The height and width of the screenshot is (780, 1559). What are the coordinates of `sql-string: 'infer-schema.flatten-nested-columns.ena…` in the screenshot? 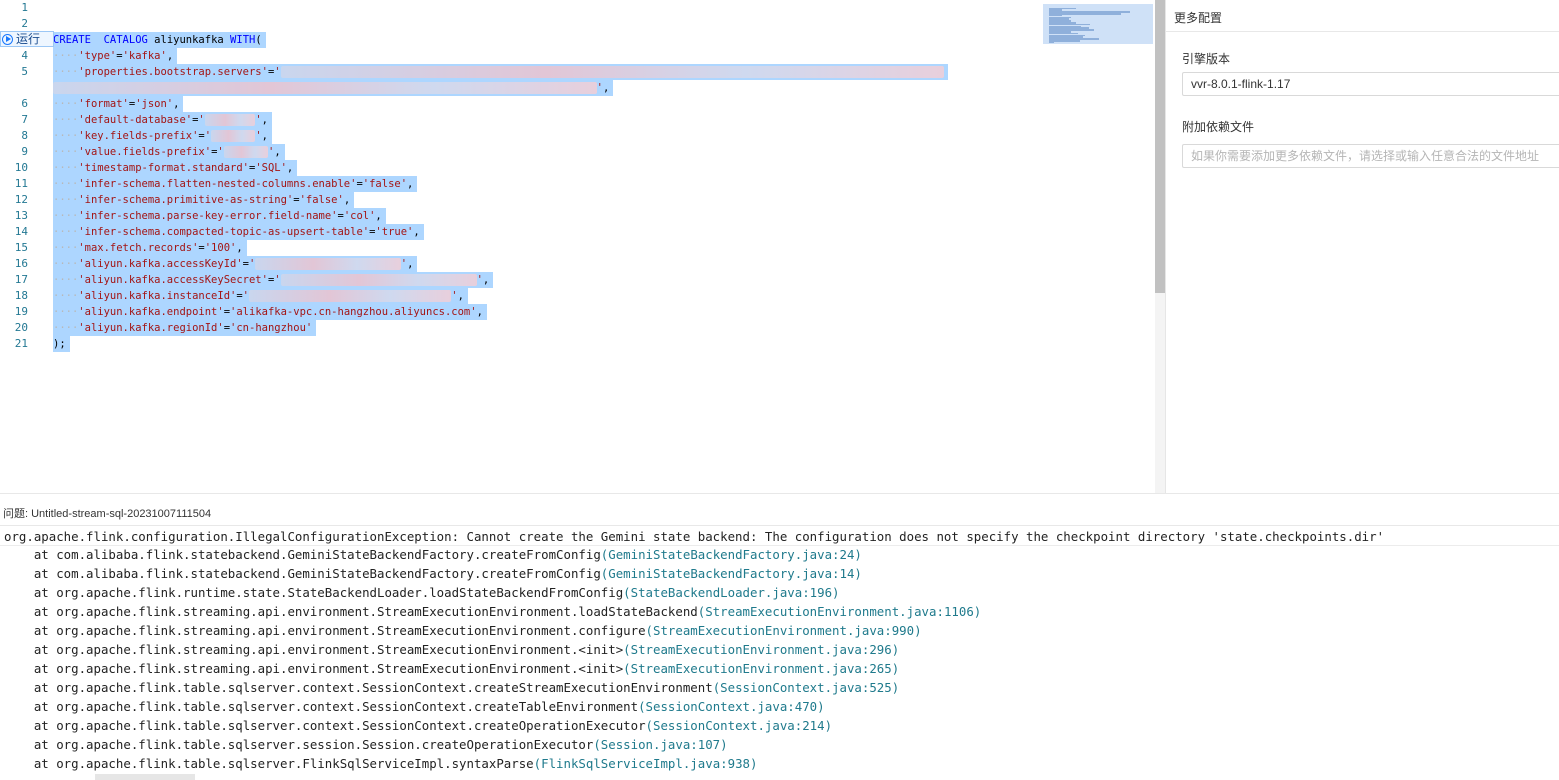 It's located at (217, 184).